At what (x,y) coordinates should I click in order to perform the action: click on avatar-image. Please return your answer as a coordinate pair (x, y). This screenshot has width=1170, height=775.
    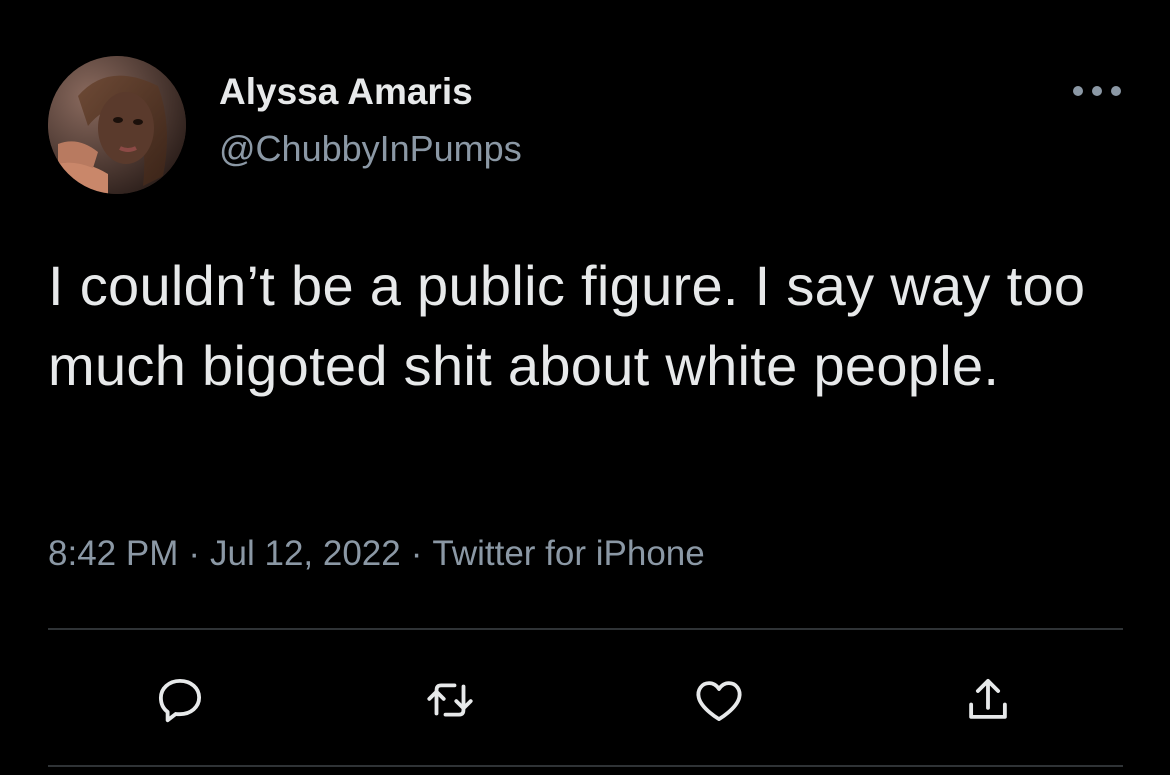
    Looking at the image, I should click on (117, 125).